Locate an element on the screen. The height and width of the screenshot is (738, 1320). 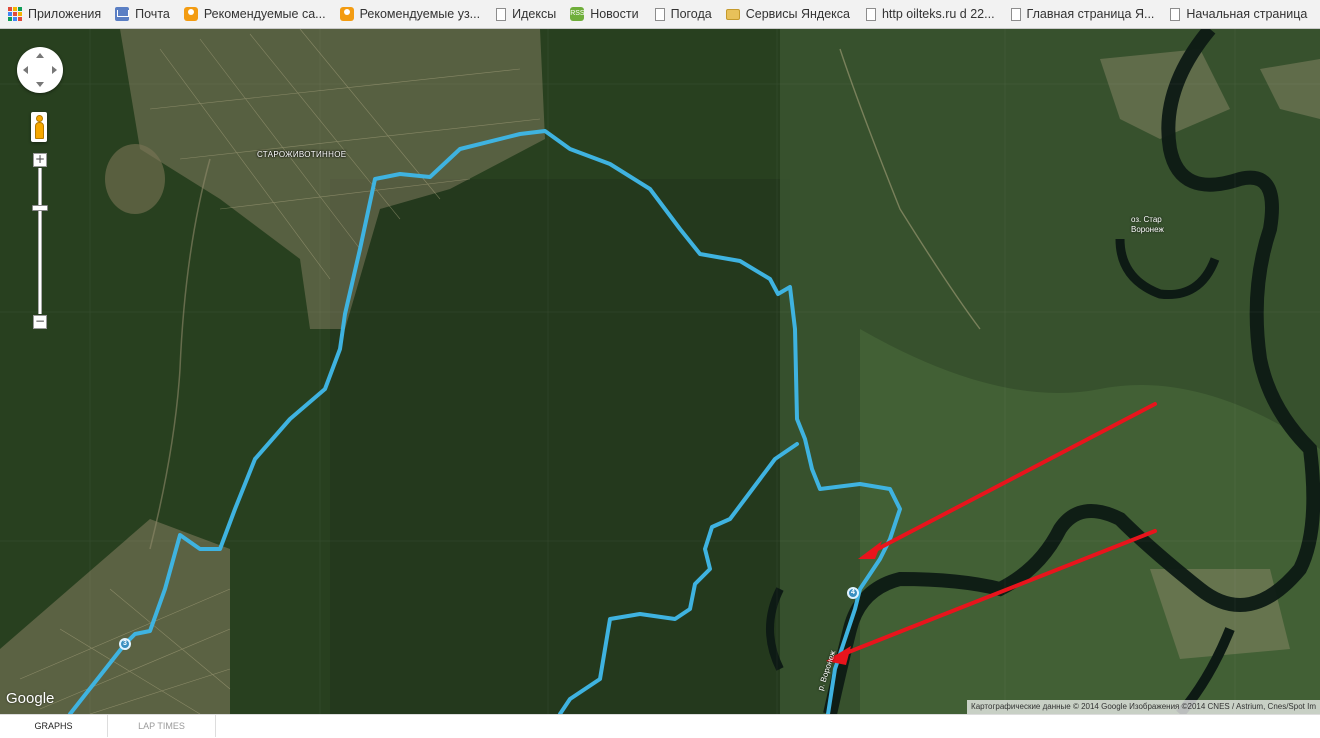
zoom-in-button: + is located at coordinates (40, 160).